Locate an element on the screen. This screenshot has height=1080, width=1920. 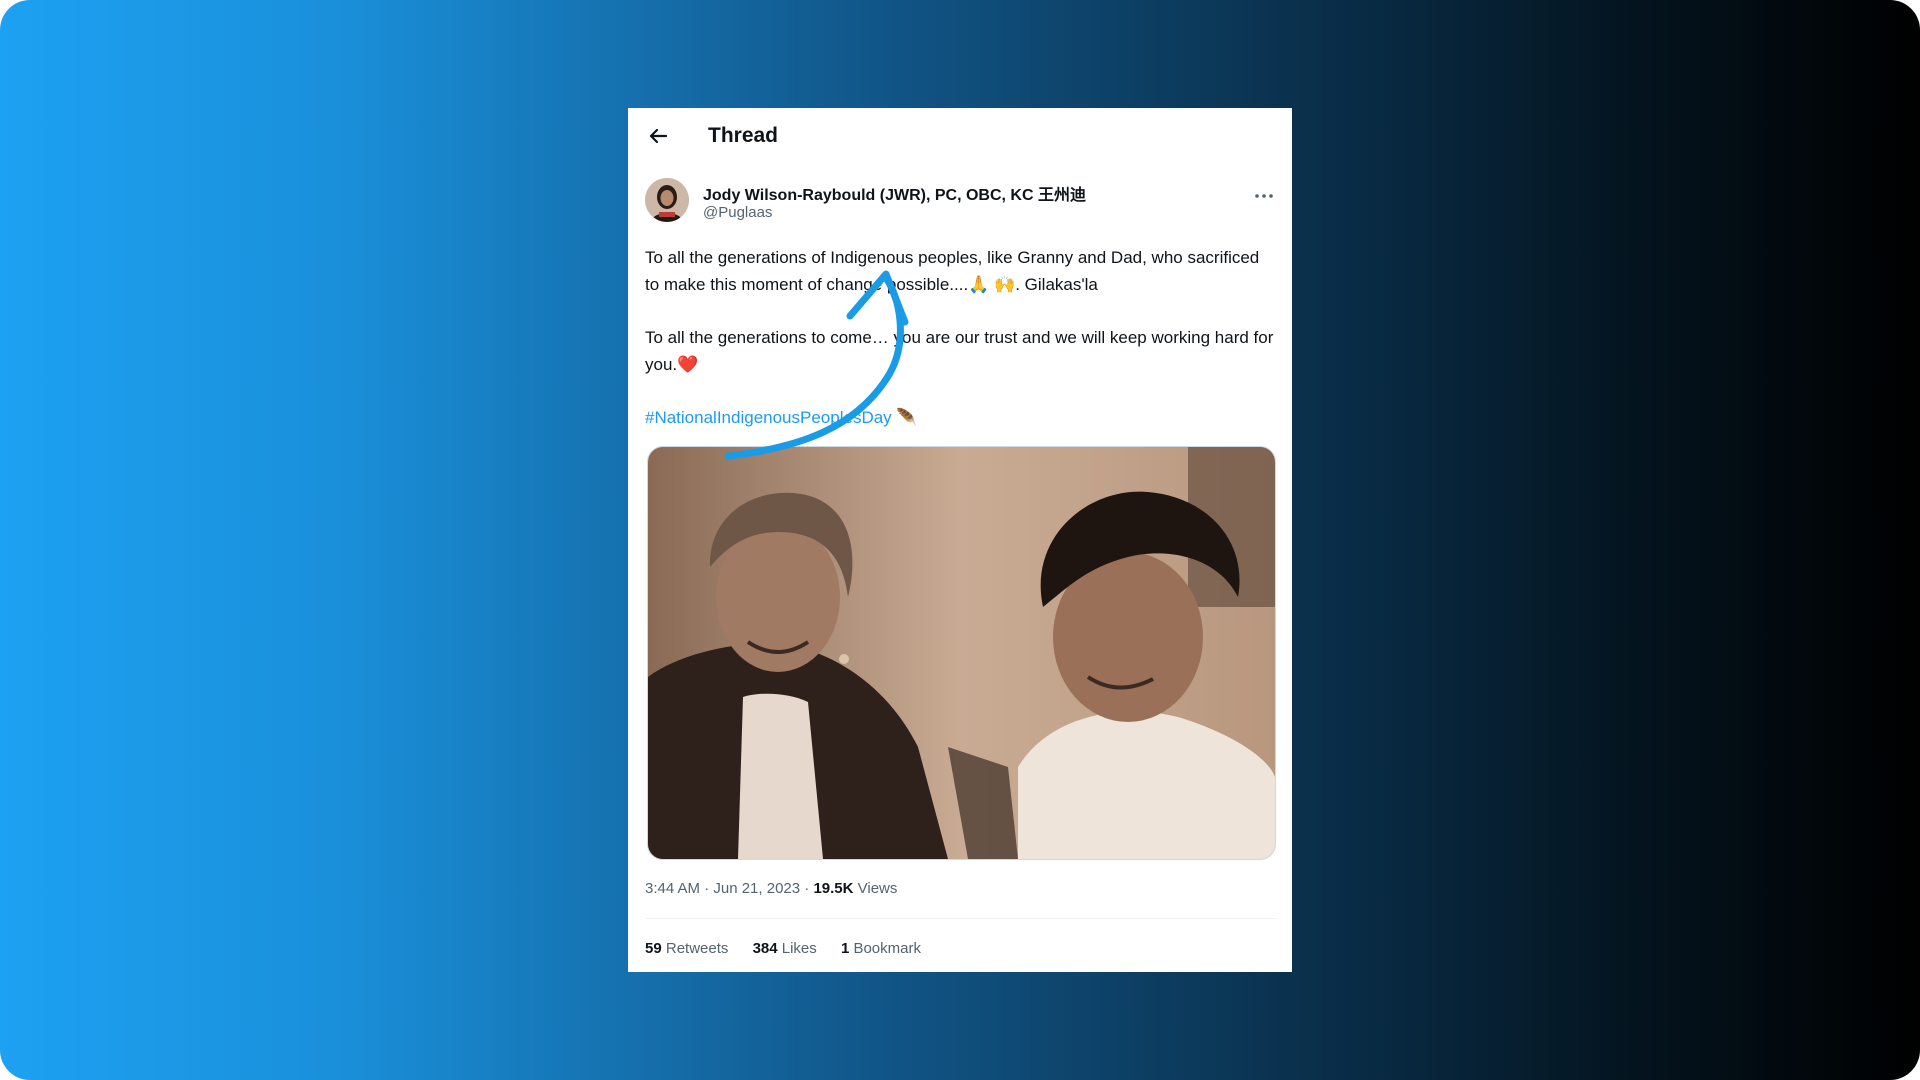
avatar is located at coordinates (667, 200).